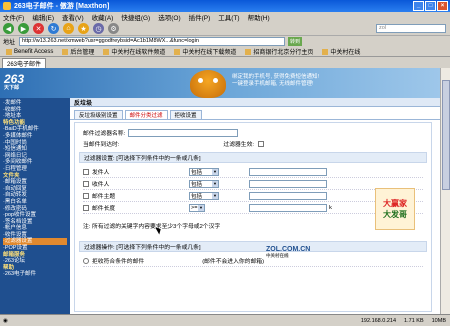 This screenshot has width=450, height=326. I want to click on actions-header: 过滤器操作: [可选择下列条件中的一条或几条], so click(253, 246).